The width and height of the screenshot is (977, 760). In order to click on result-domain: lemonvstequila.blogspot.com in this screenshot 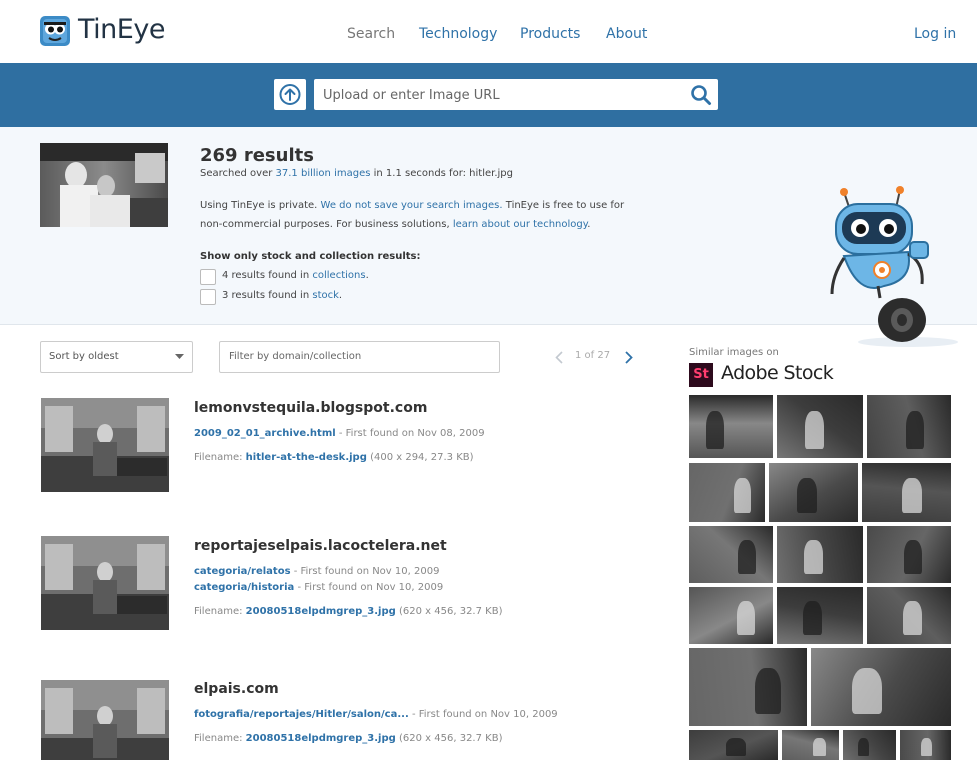, I will do `click(310, 408)`.